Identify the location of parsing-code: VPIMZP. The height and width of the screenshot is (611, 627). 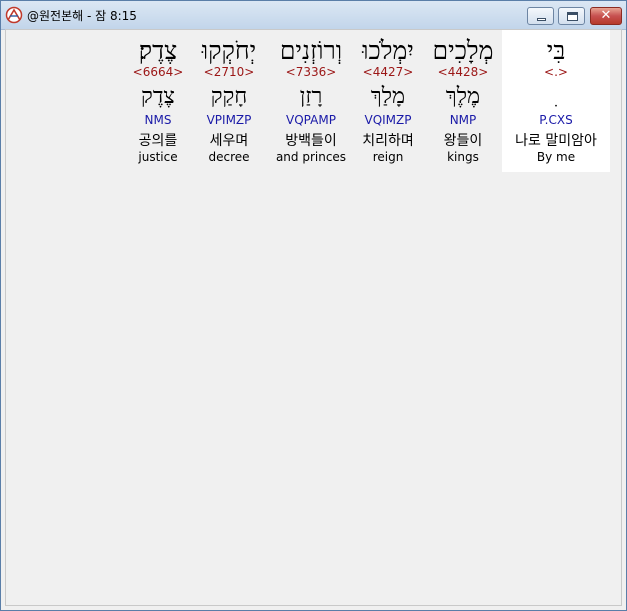
(229, 120).